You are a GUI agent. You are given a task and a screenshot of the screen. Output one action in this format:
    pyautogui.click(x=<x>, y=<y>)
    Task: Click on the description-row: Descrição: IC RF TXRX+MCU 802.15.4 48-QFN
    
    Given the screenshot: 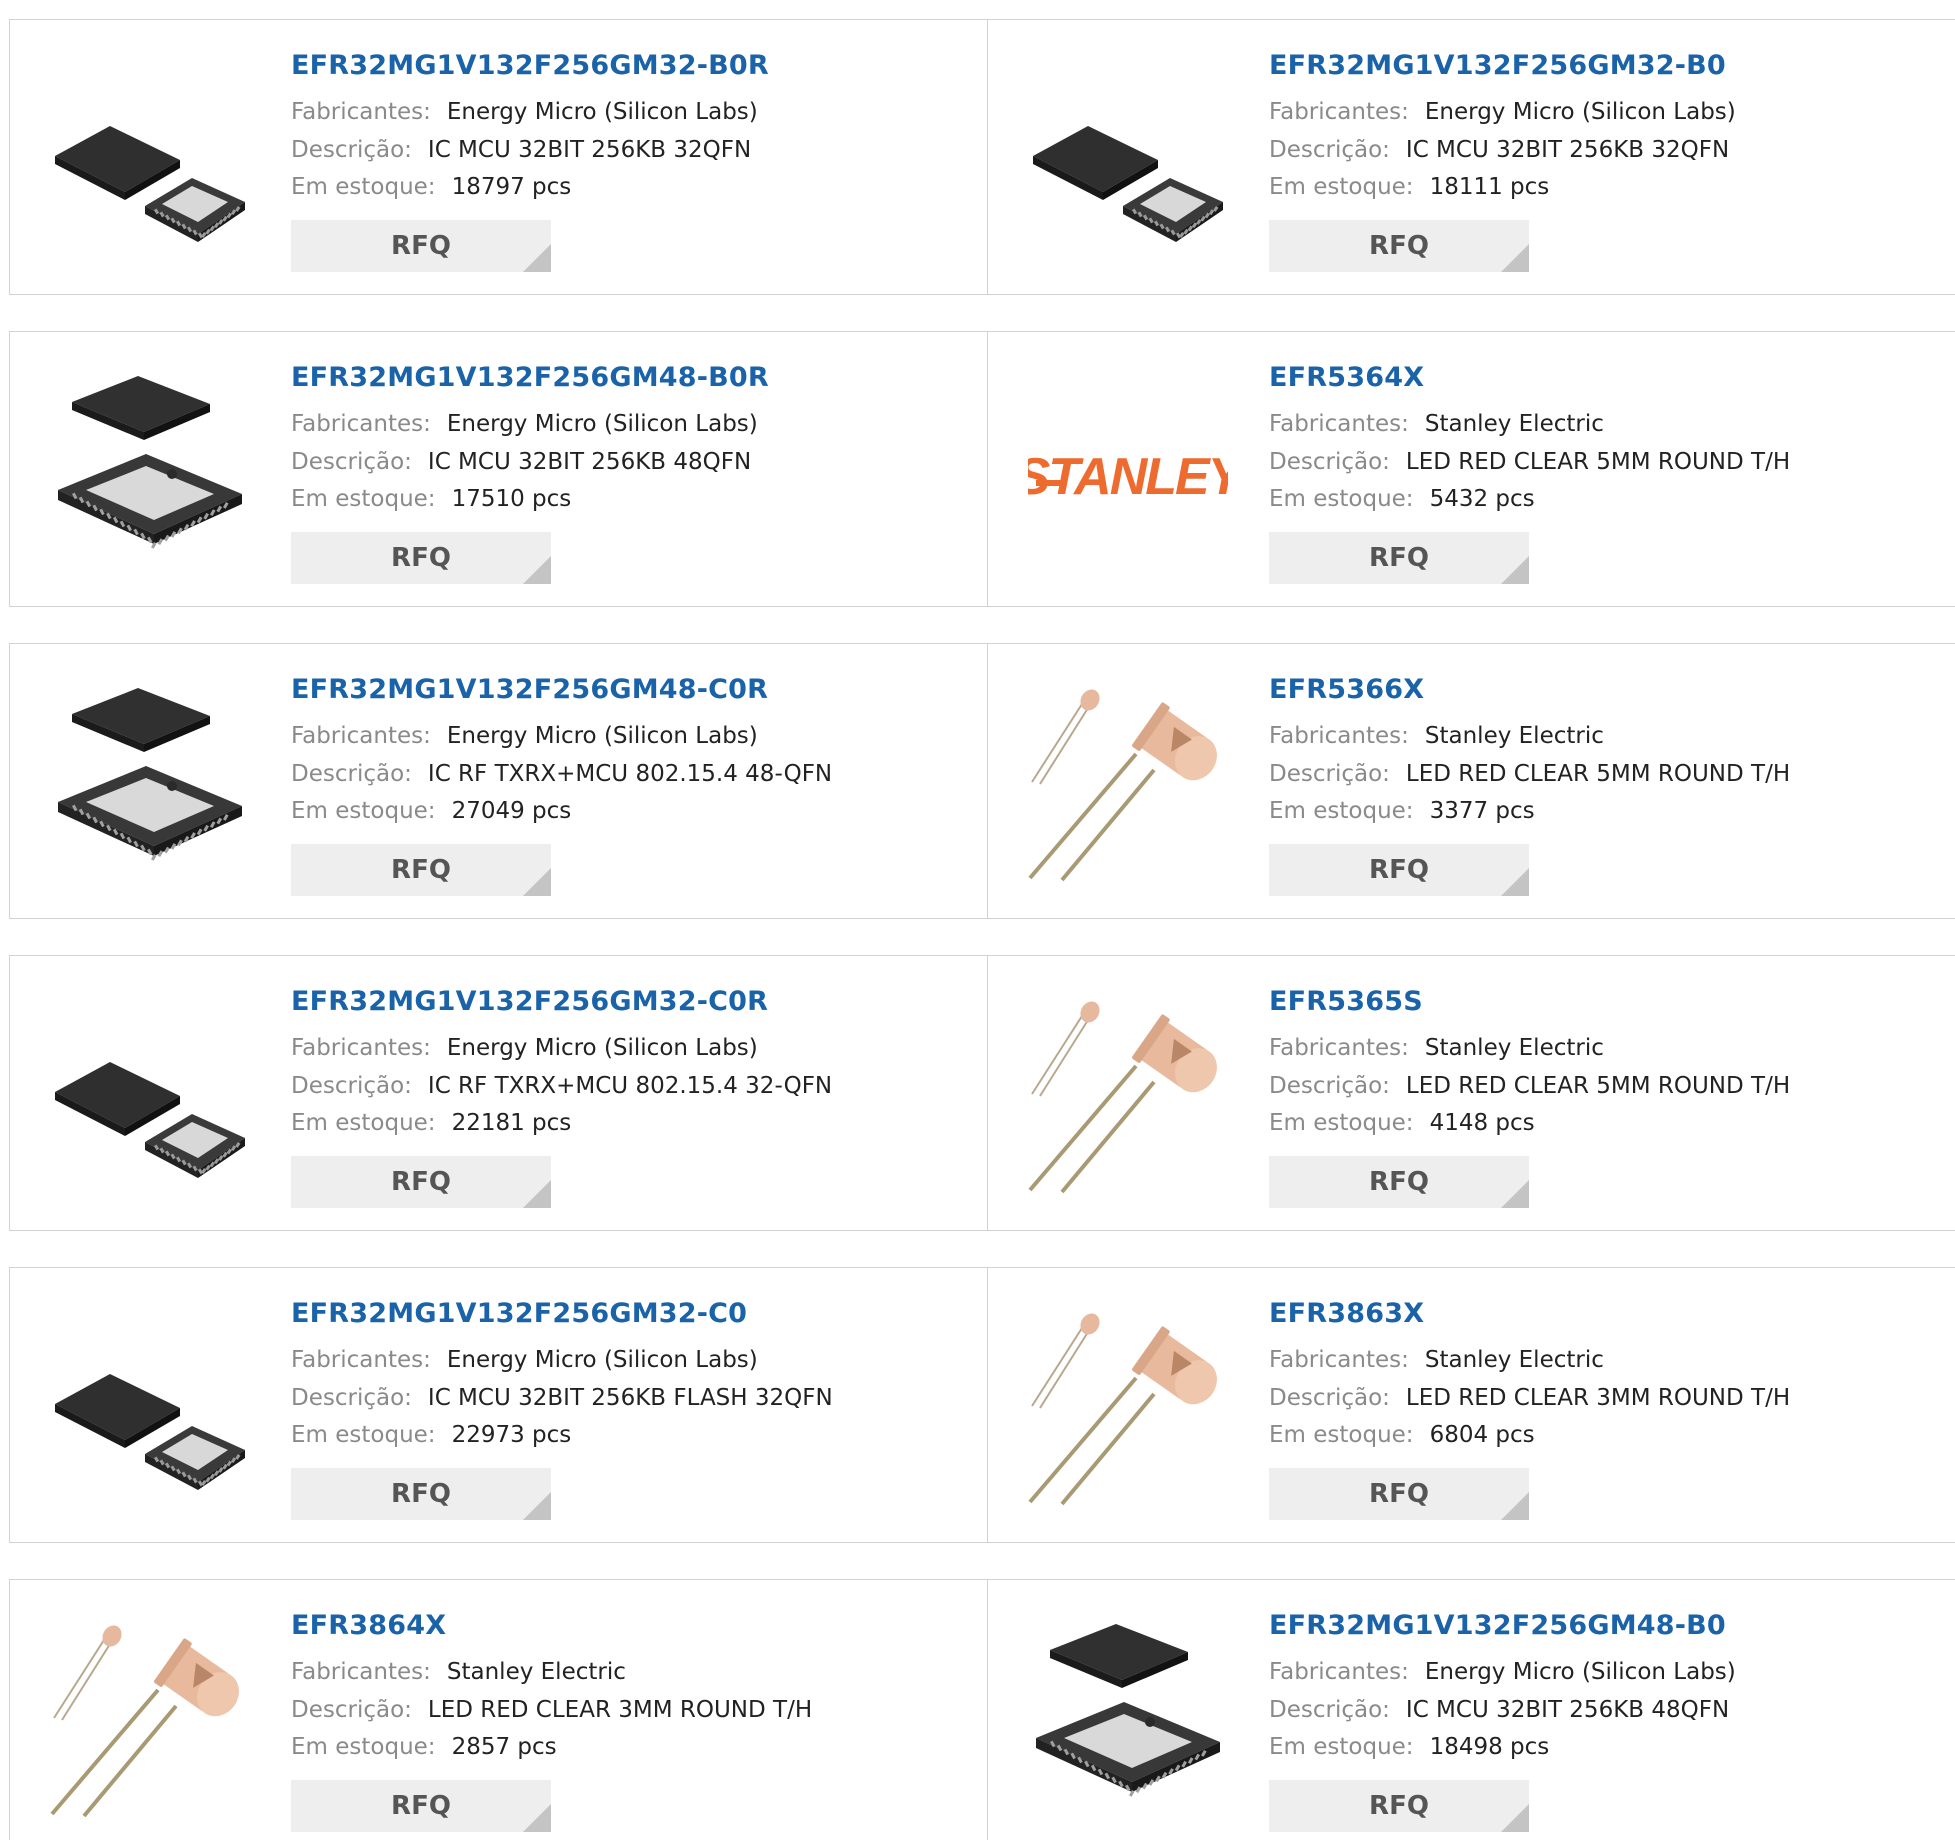 What is the action you would take?
    pyautogui.click(x=561, y=774)
    